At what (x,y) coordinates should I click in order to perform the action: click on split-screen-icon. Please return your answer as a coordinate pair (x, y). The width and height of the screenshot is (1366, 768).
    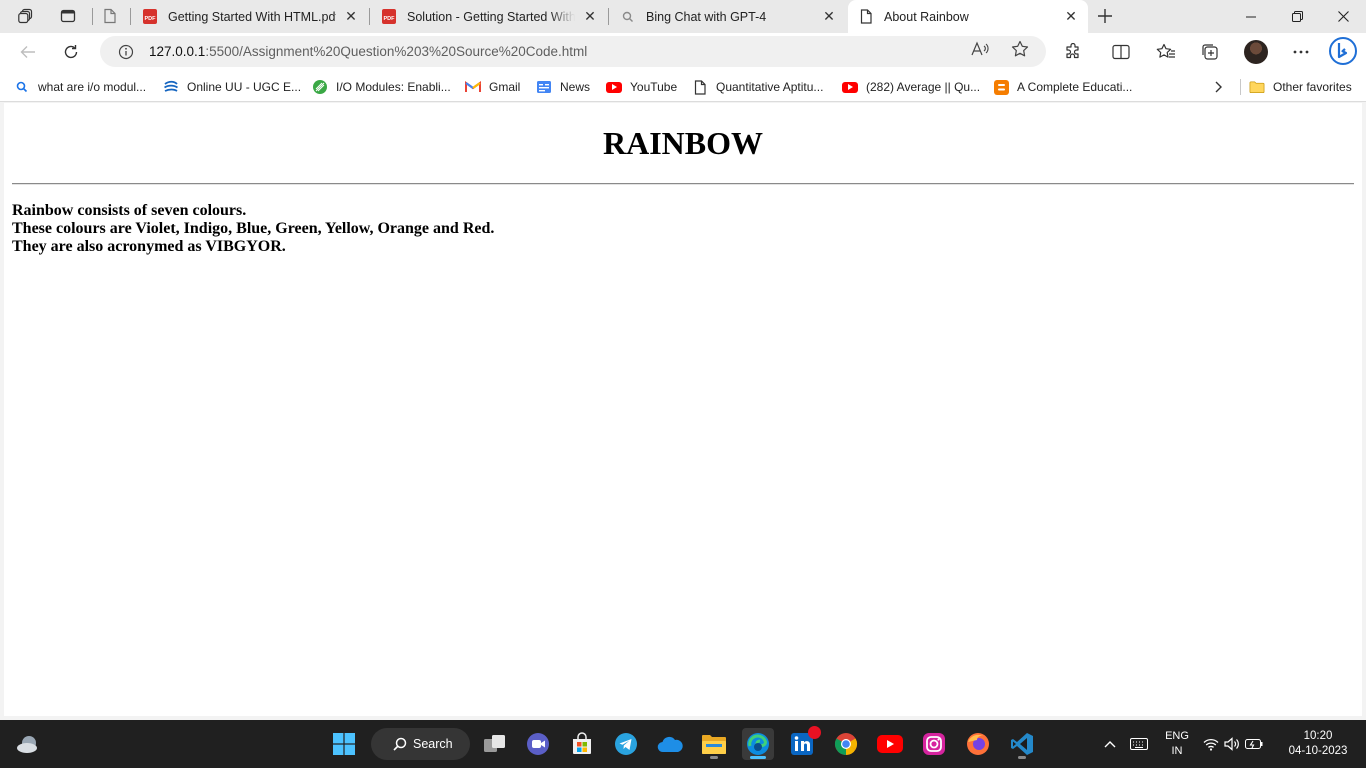
    Looking at the image, I should click on (1121, 52).